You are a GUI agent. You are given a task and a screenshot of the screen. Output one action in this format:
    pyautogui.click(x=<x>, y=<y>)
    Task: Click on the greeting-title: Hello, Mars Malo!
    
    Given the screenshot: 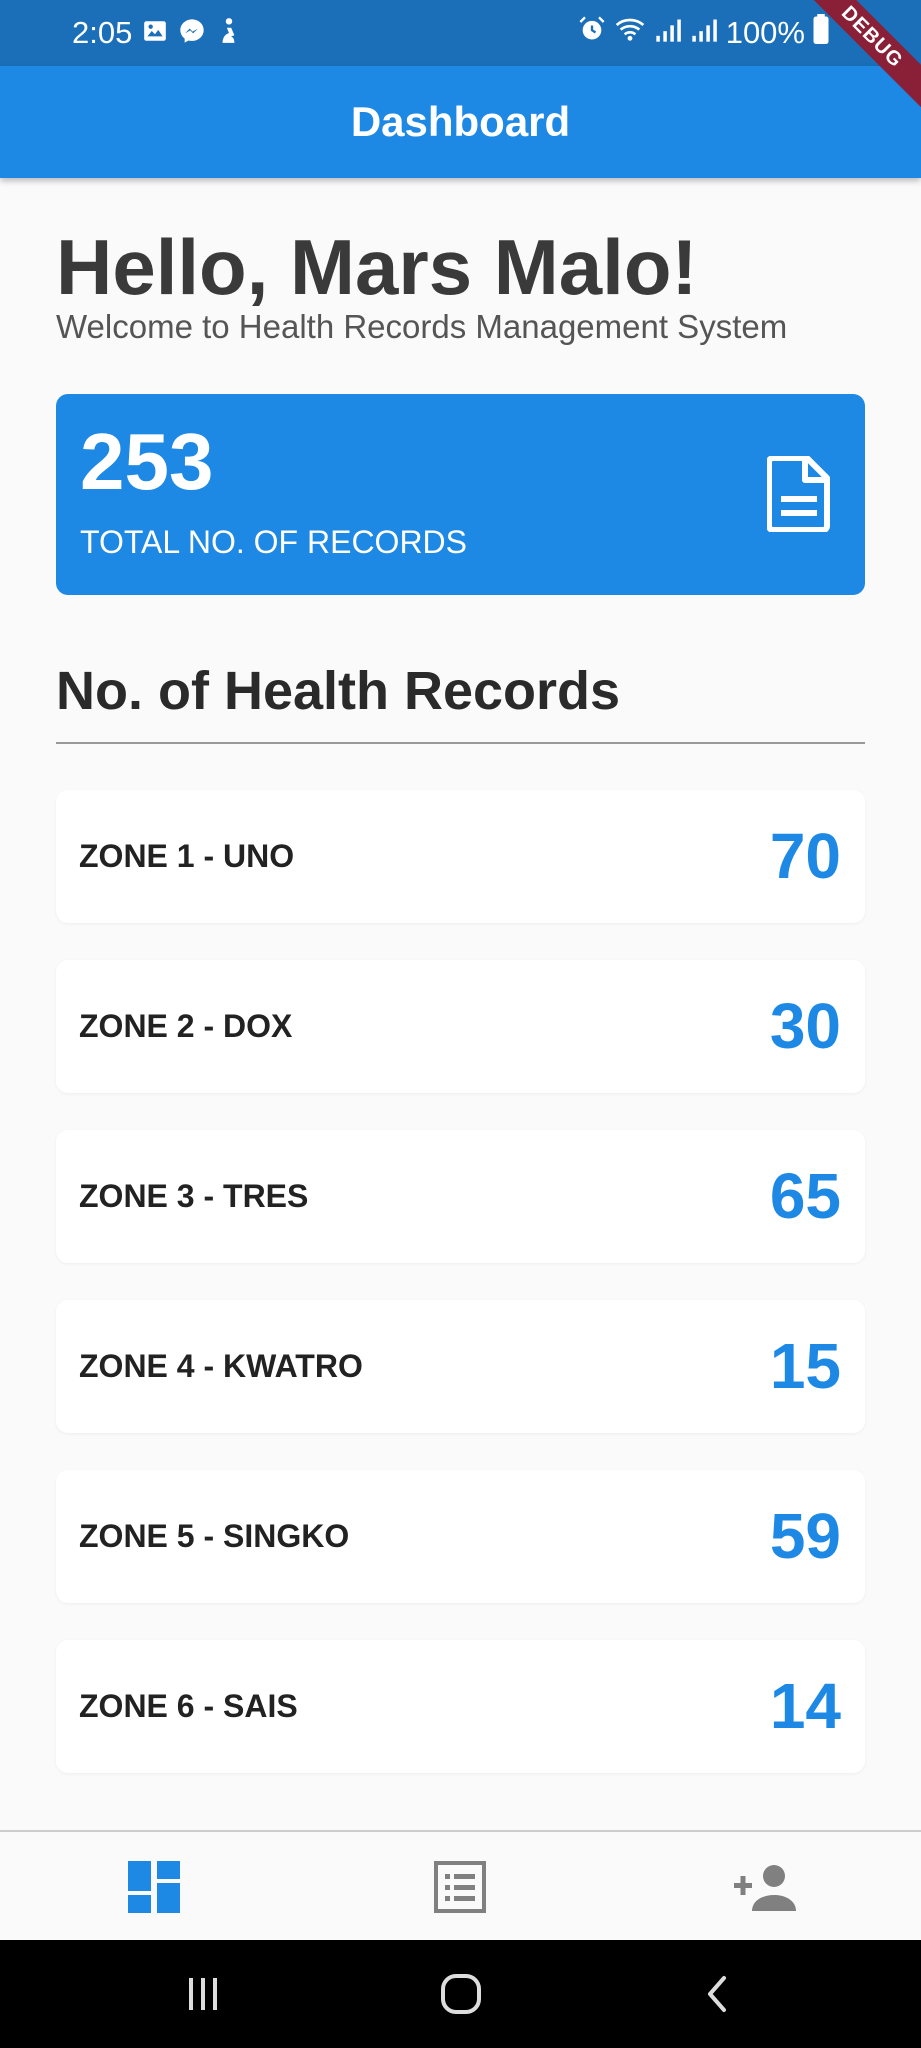 What is the action you would take?
    pyautogui.click(x=377, y=267)
    